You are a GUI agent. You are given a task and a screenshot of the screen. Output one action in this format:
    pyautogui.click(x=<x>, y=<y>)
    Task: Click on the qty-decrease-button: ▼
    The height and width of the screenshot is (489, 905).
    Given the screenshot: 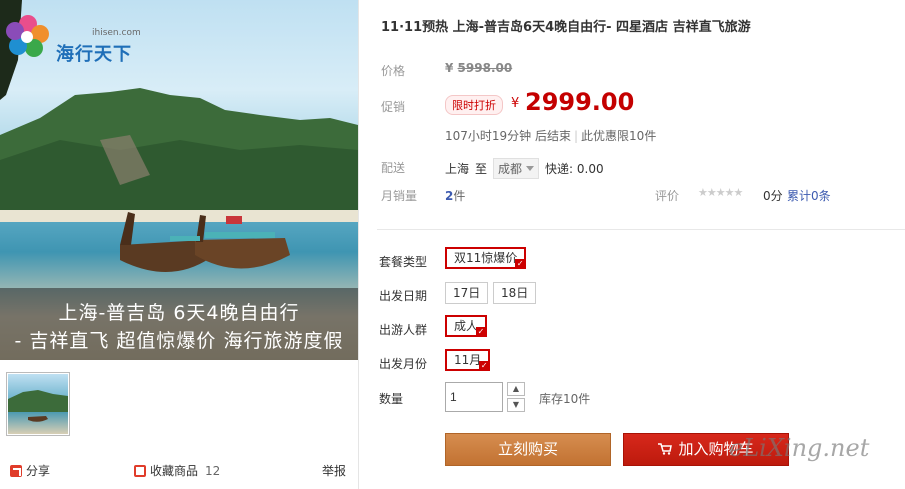 What is the action you would take?
    pyautogui.click(x=516, y=405)
    